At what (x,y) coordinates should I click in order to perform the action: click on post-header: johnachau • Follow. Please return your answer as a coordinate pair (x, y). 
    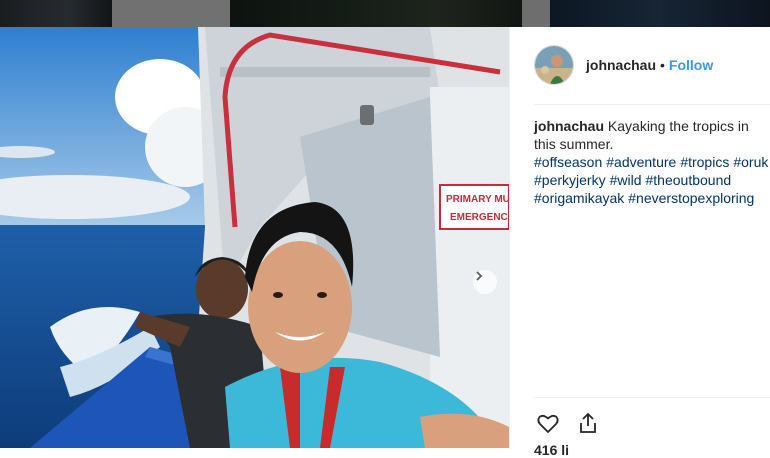
    Looking at the image, I should click on (623, 65).